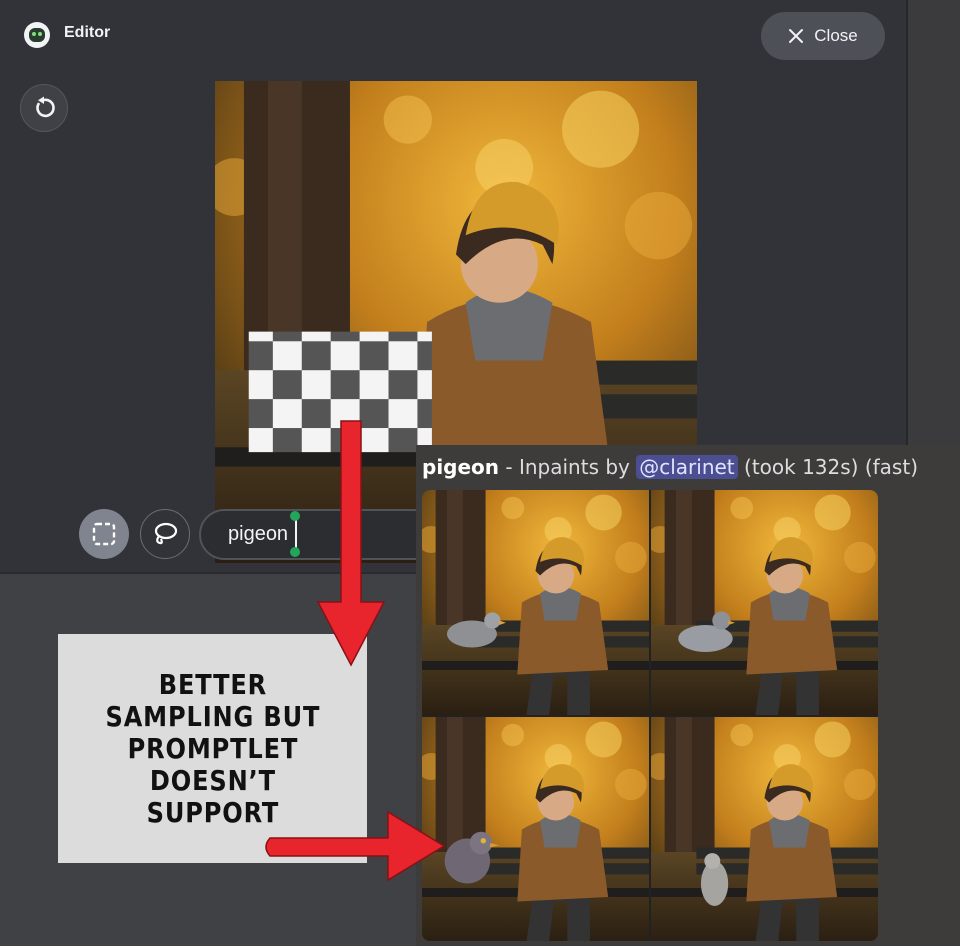 This screenshot has width=960, height=946. I want to click on rect-select-button, so click(104, 534).